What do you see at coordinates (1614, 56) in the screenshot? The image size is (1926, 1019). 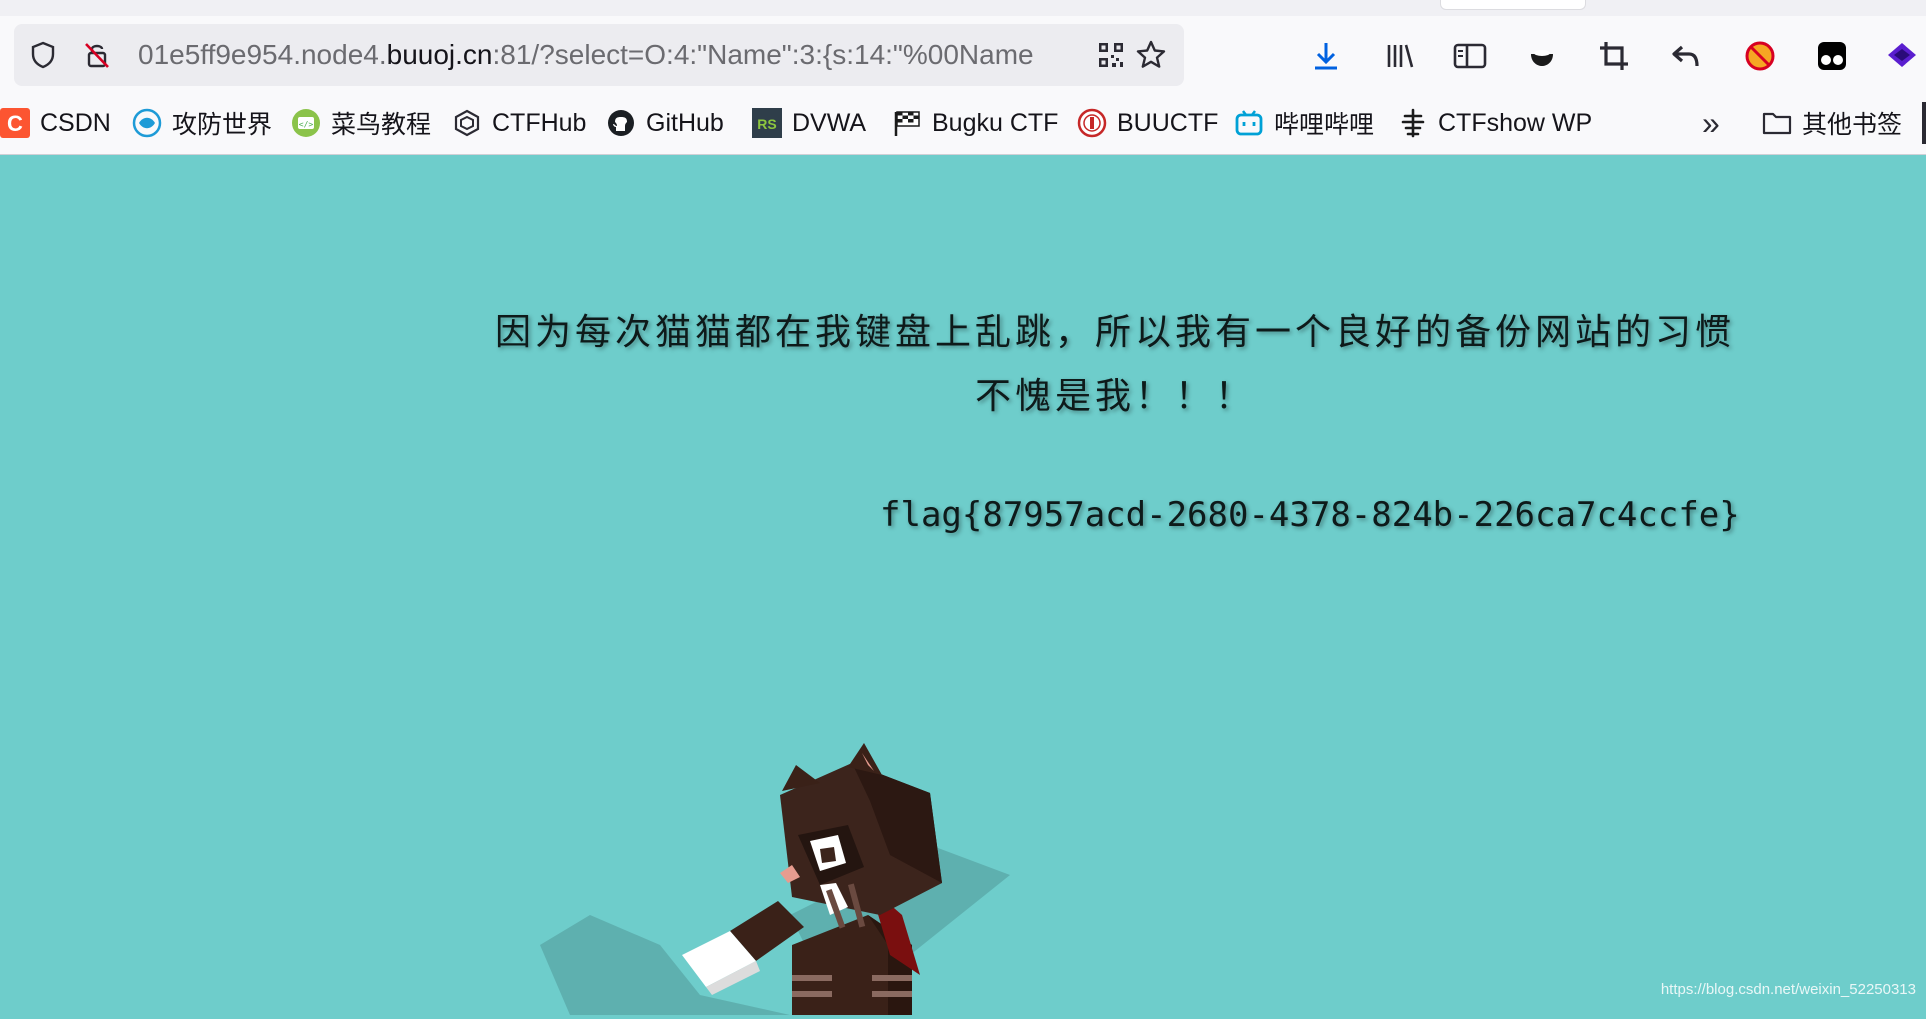 I see `screenshot-crop-icon` at bounding box center [1614, 56].